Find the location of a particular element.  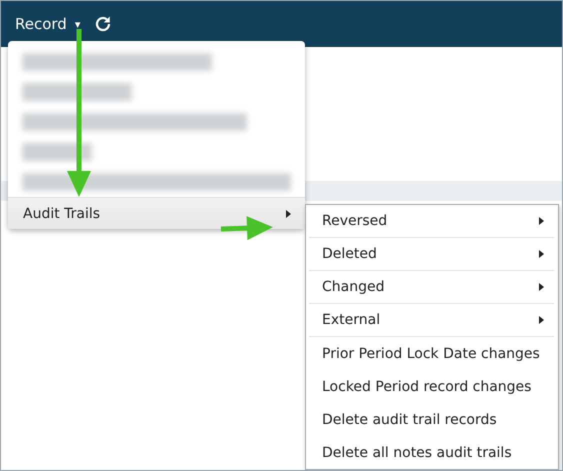

menu-item: Reversed is located at coordinates (431, 221).